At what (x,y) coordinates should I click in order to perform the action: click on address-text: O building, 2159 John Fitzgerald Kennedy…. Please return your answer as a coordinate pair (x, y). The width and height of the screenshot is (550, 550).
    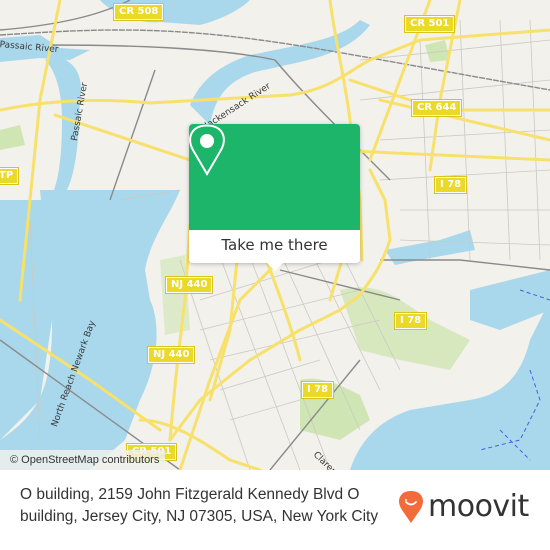
    Looking at the image, I should click on (199, 505).